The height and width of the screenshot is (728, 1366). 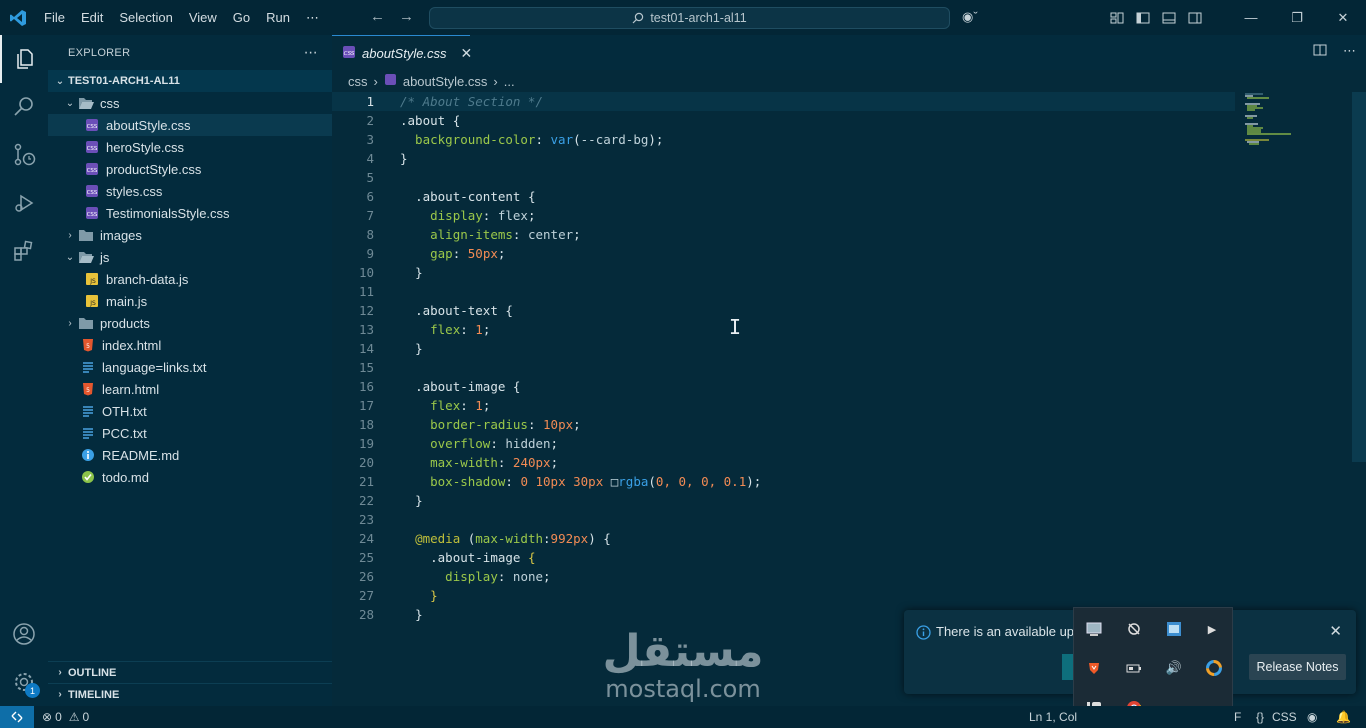 I want to click on colorful-app-icon, so click(x=1214, y=668).